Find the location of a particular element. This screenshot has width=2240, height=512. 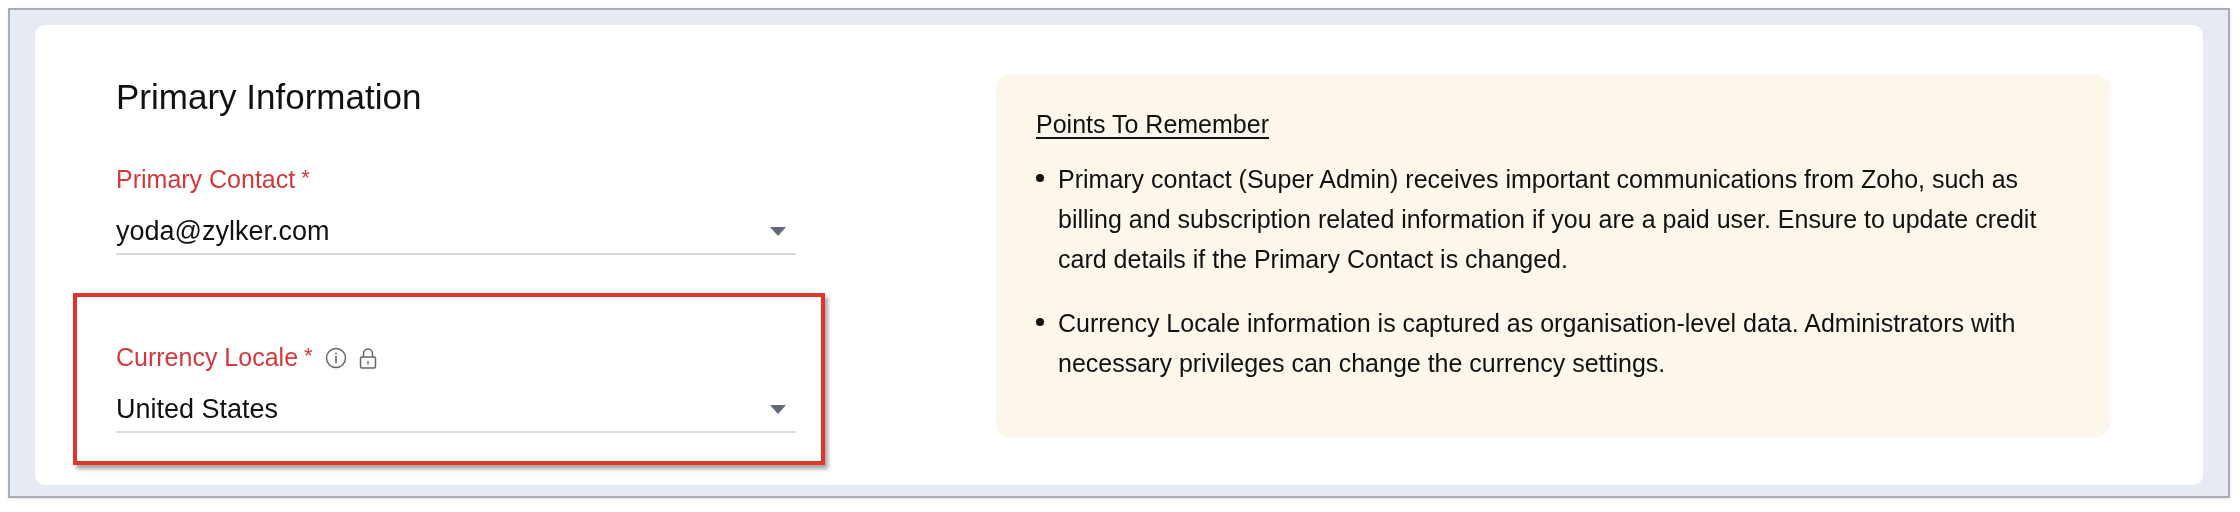

note-text: Primary contact (Super Admin) receives important communications from Zoho, such as billing and subscription related information if you are a paid user. Ensure to update credit card details if the Primary Contact is changed. is located at coordinates (1548, 219).